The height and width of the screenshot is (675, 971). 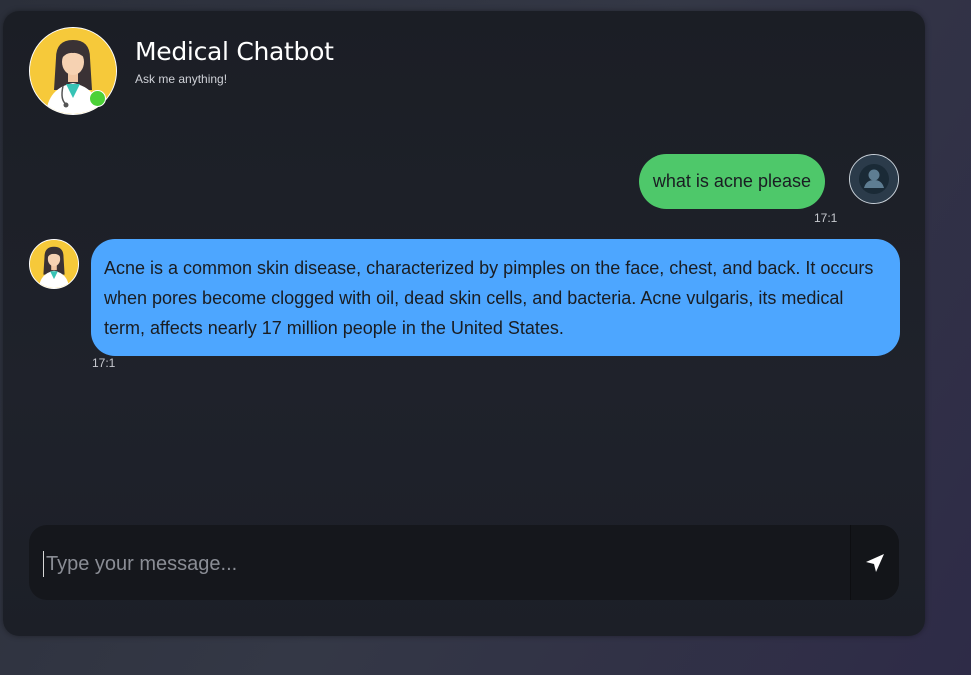 I want to click on bot-avatar-icon, so click(x=54, y=264).